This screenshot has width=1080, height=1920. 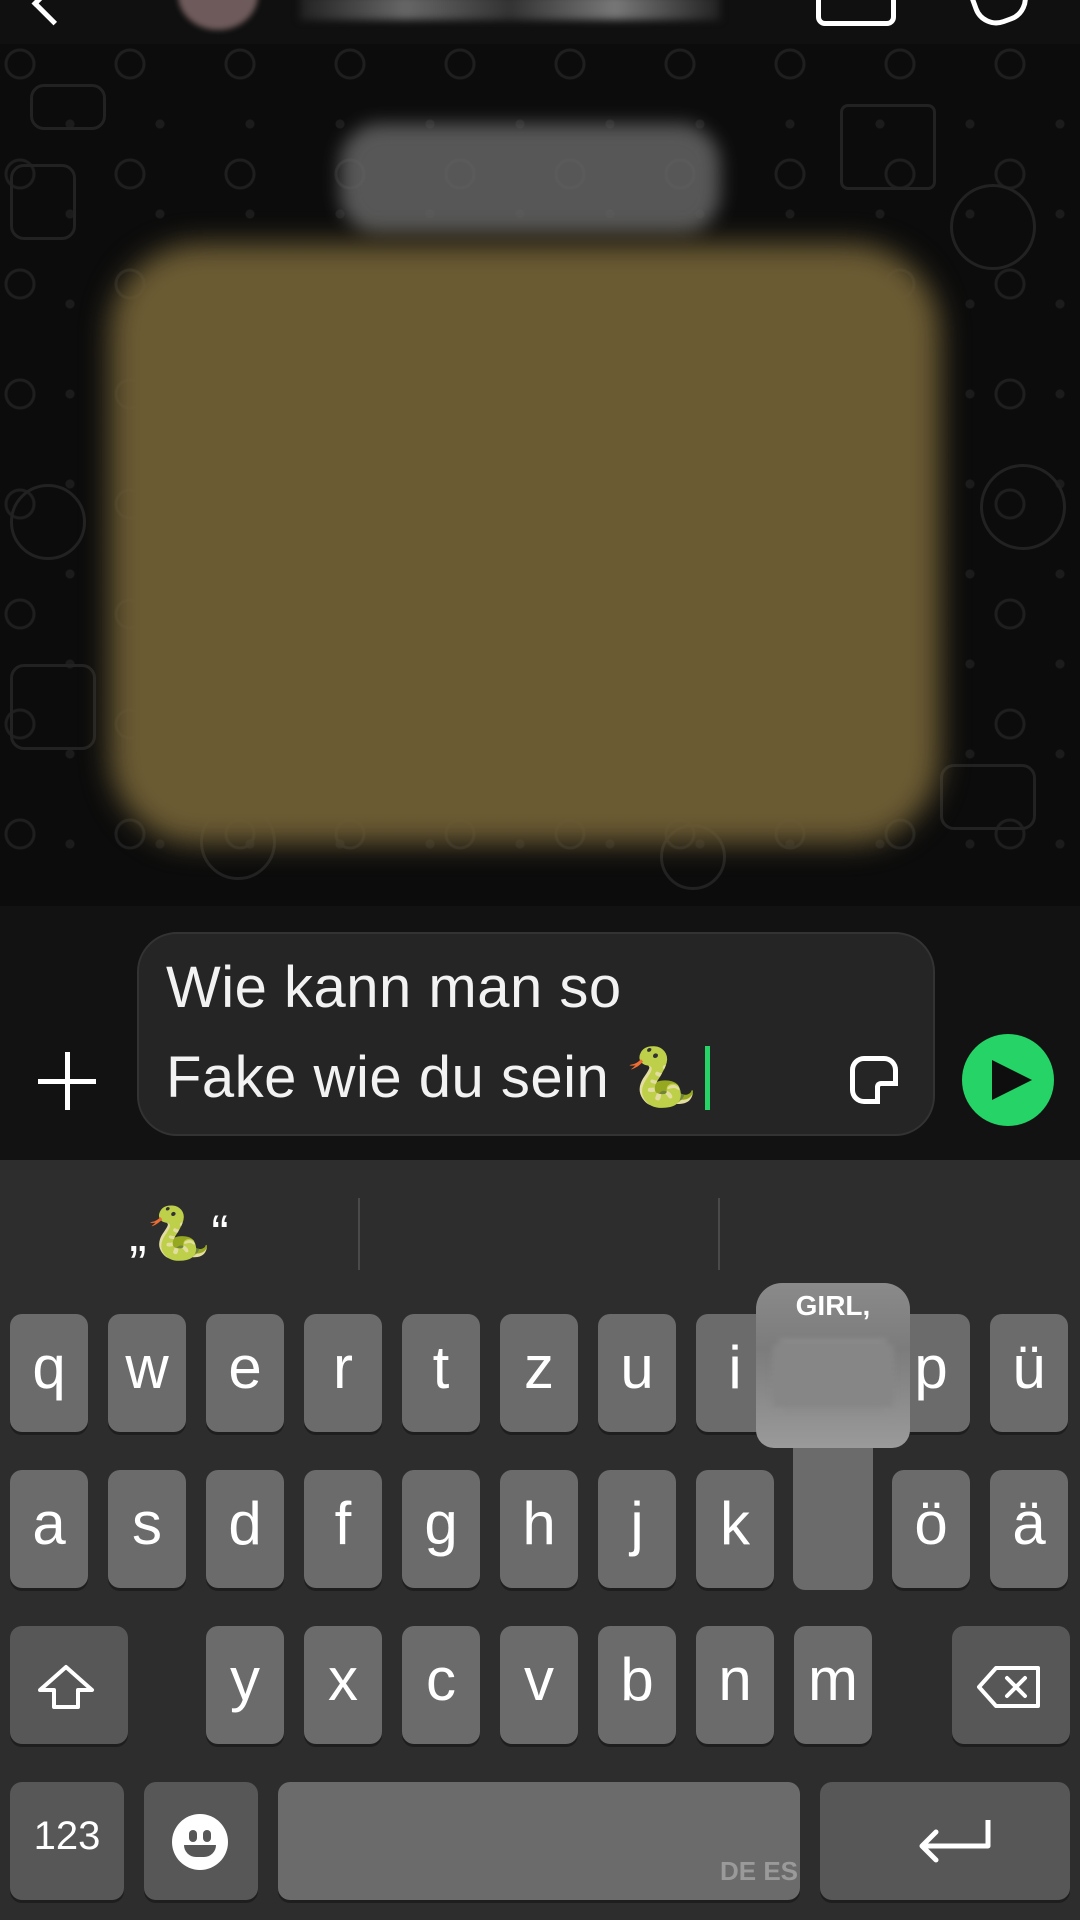 I want to click on plus-icon, so click(x=67, y=1081).